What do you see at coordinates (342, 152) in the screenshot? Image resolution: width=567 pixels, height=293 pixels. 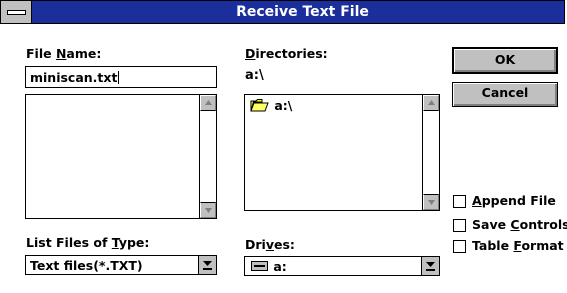 I see `directory-list: a:\` at bounding box center [342, 152].